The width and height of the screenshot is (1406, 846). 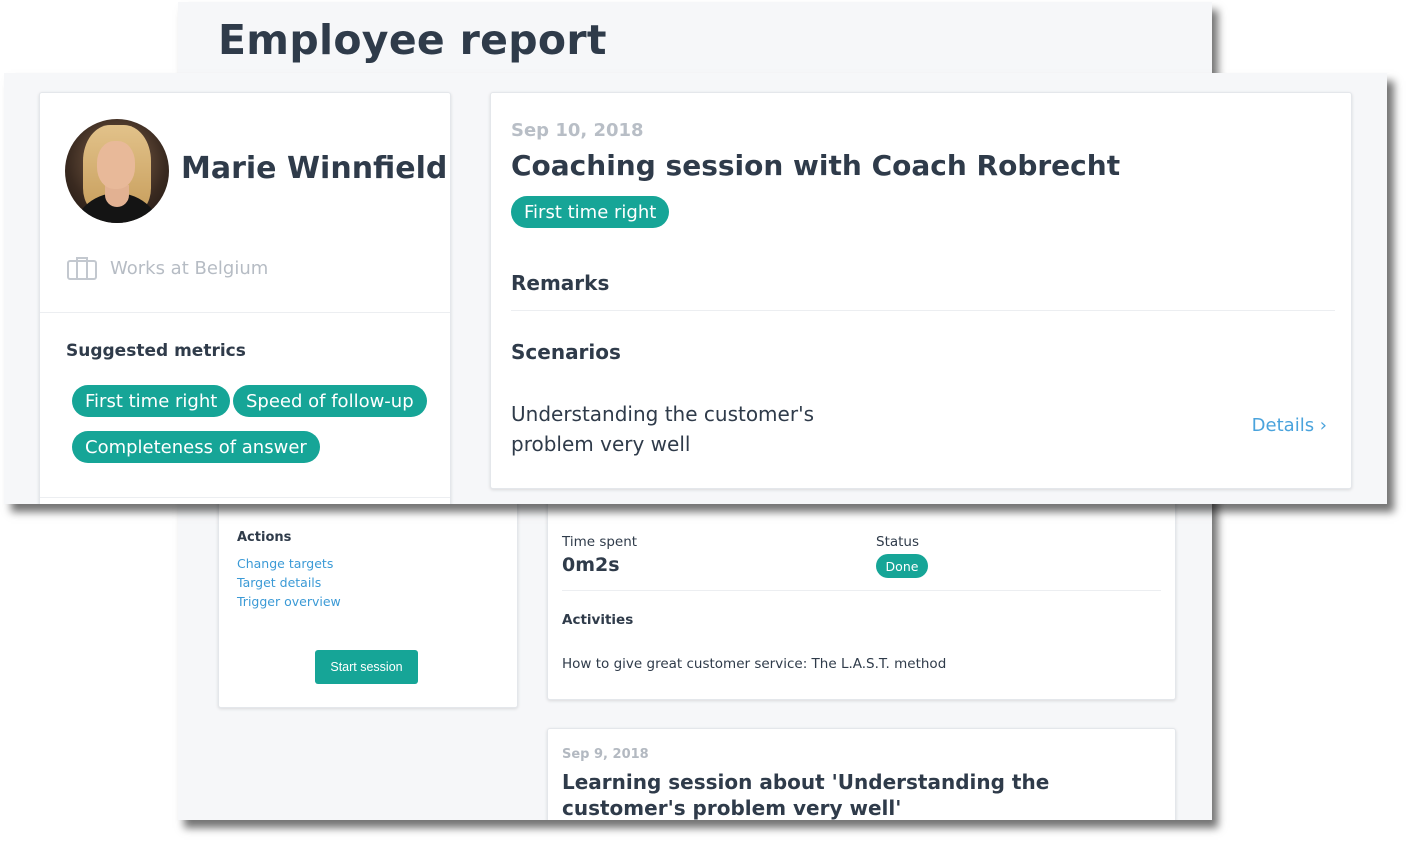 What do you see at coordinates (330, 401) in the screenshot?
I see `metric-pill: Speed of follow-up` at bounding box center [330, 401].